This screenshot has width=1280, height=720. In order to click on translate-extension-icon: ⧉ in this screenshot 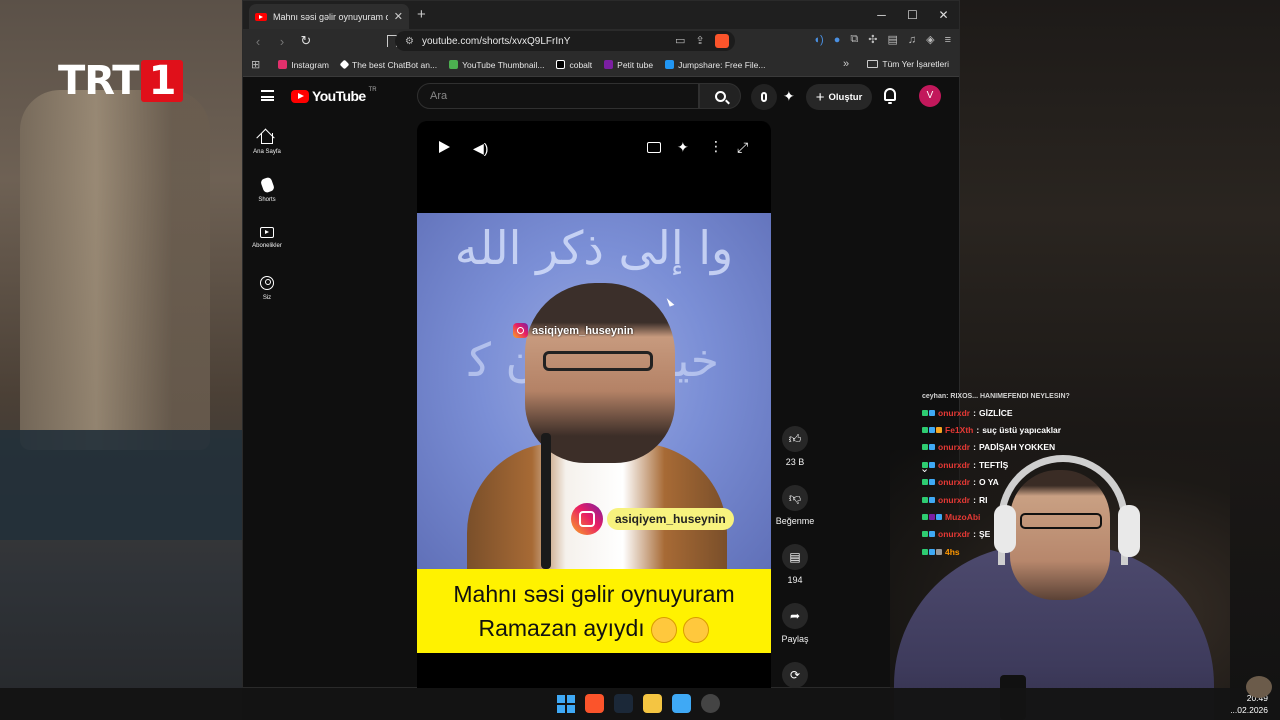, I will do `click(854, 39)`.